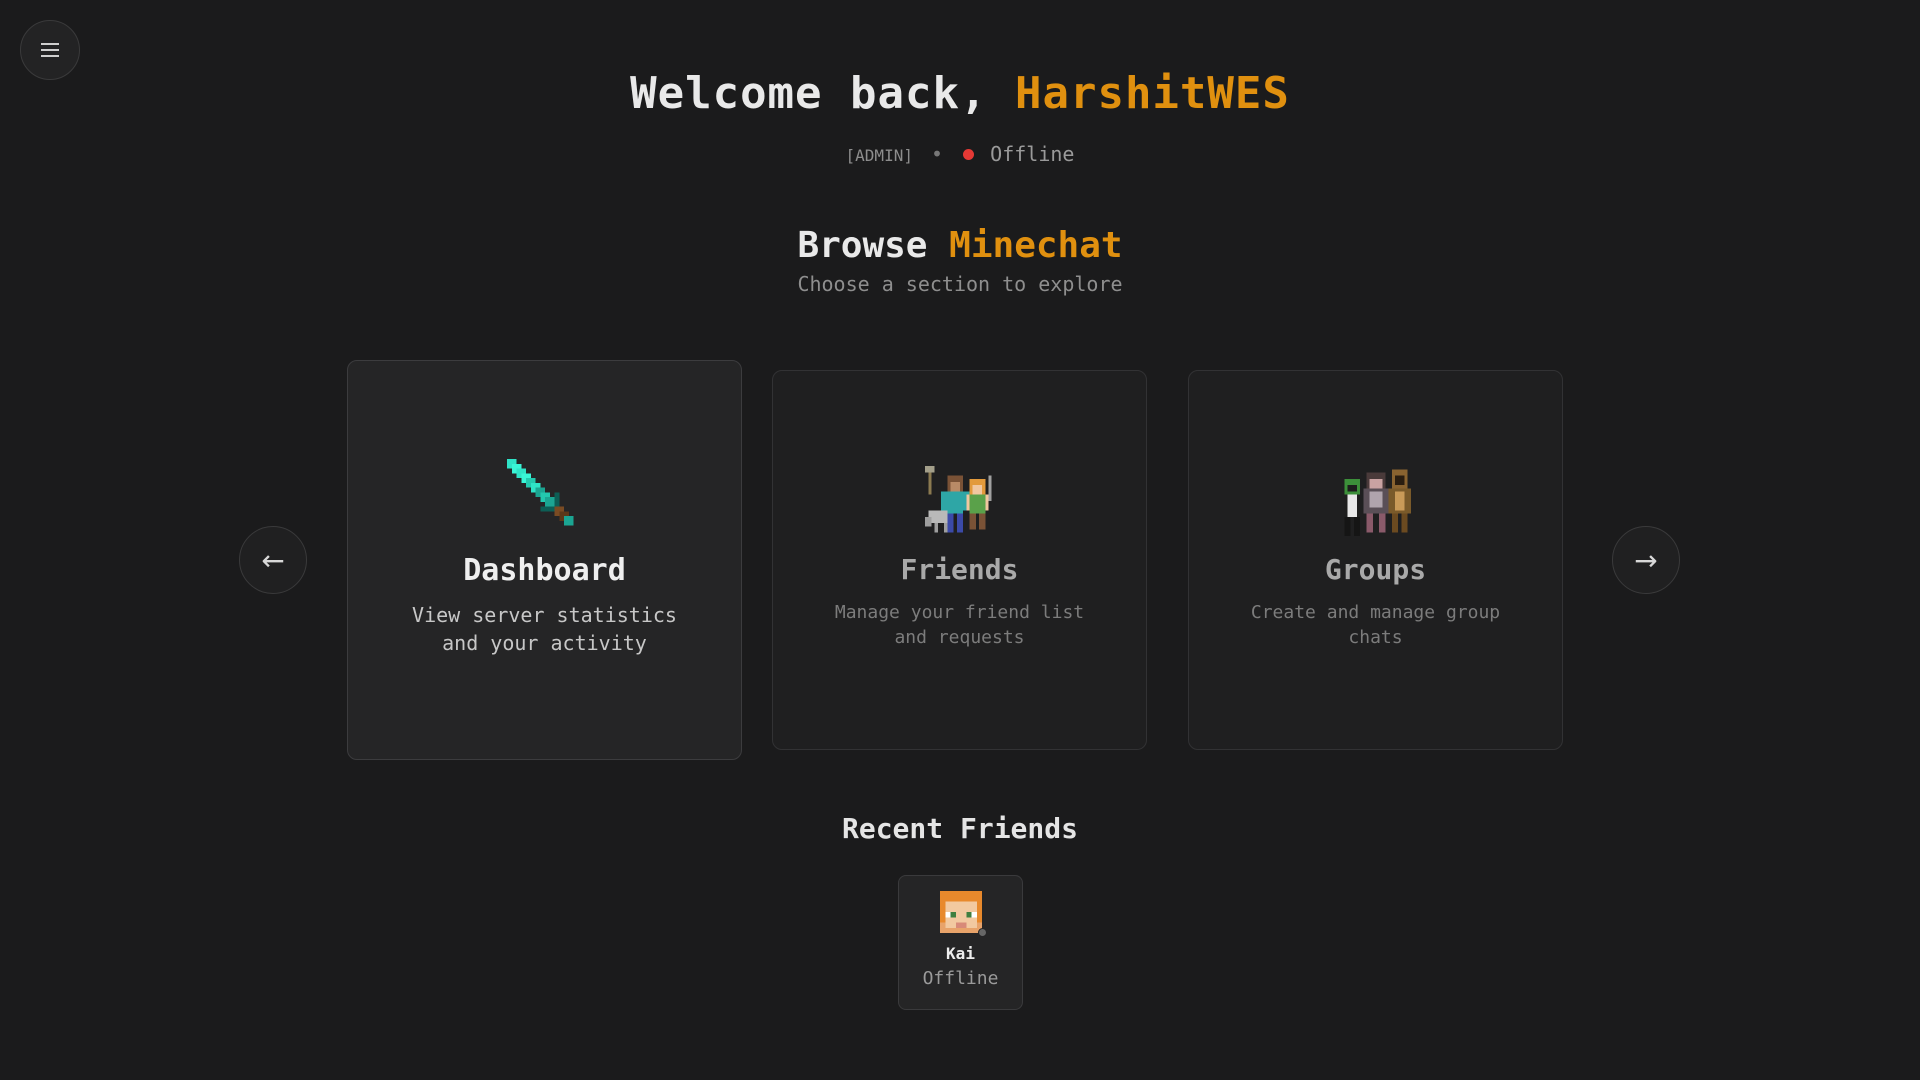 The height and width of the screenshot is (1080, 1920). Describe the element at coordinates (862, 245) in the screenshot. I see `browse-prefix: Browse` at that location.